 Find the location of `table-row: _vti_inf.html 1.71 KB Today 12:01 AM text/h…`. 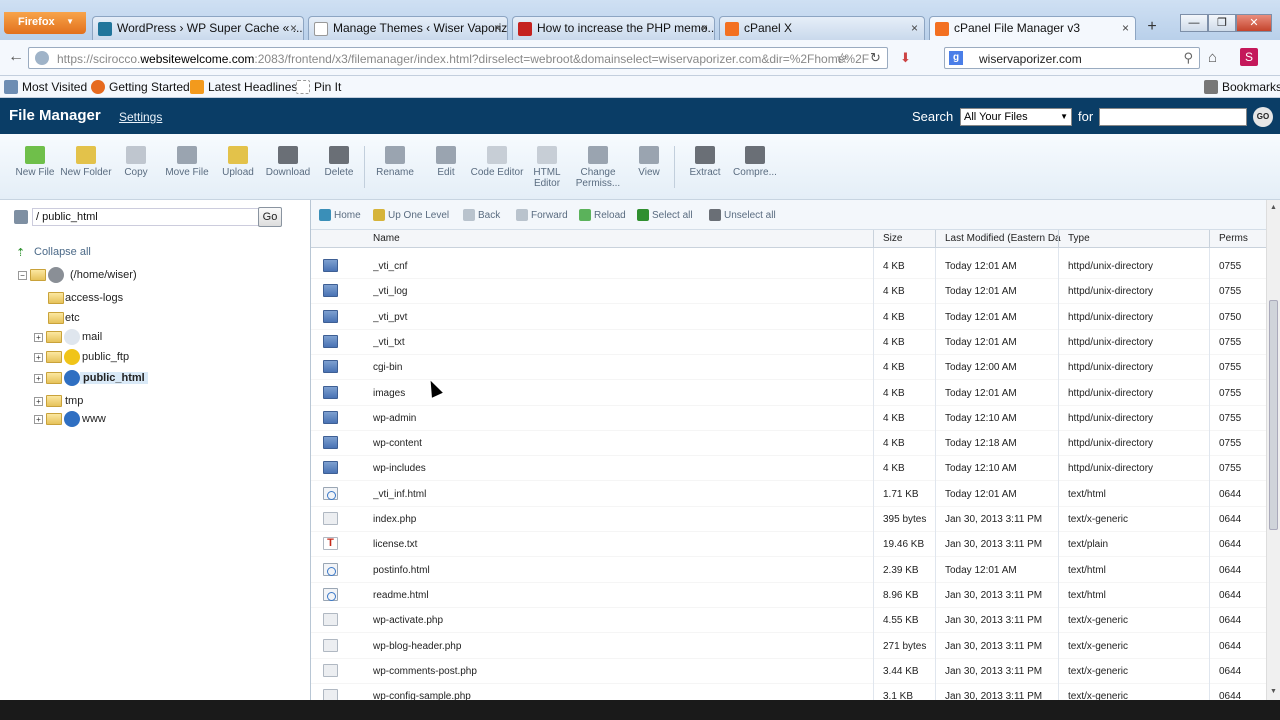

table-row: _vti_inf.html 1.71 KB Today 12:01 AM text/h… is located at coordinates (788, 494).